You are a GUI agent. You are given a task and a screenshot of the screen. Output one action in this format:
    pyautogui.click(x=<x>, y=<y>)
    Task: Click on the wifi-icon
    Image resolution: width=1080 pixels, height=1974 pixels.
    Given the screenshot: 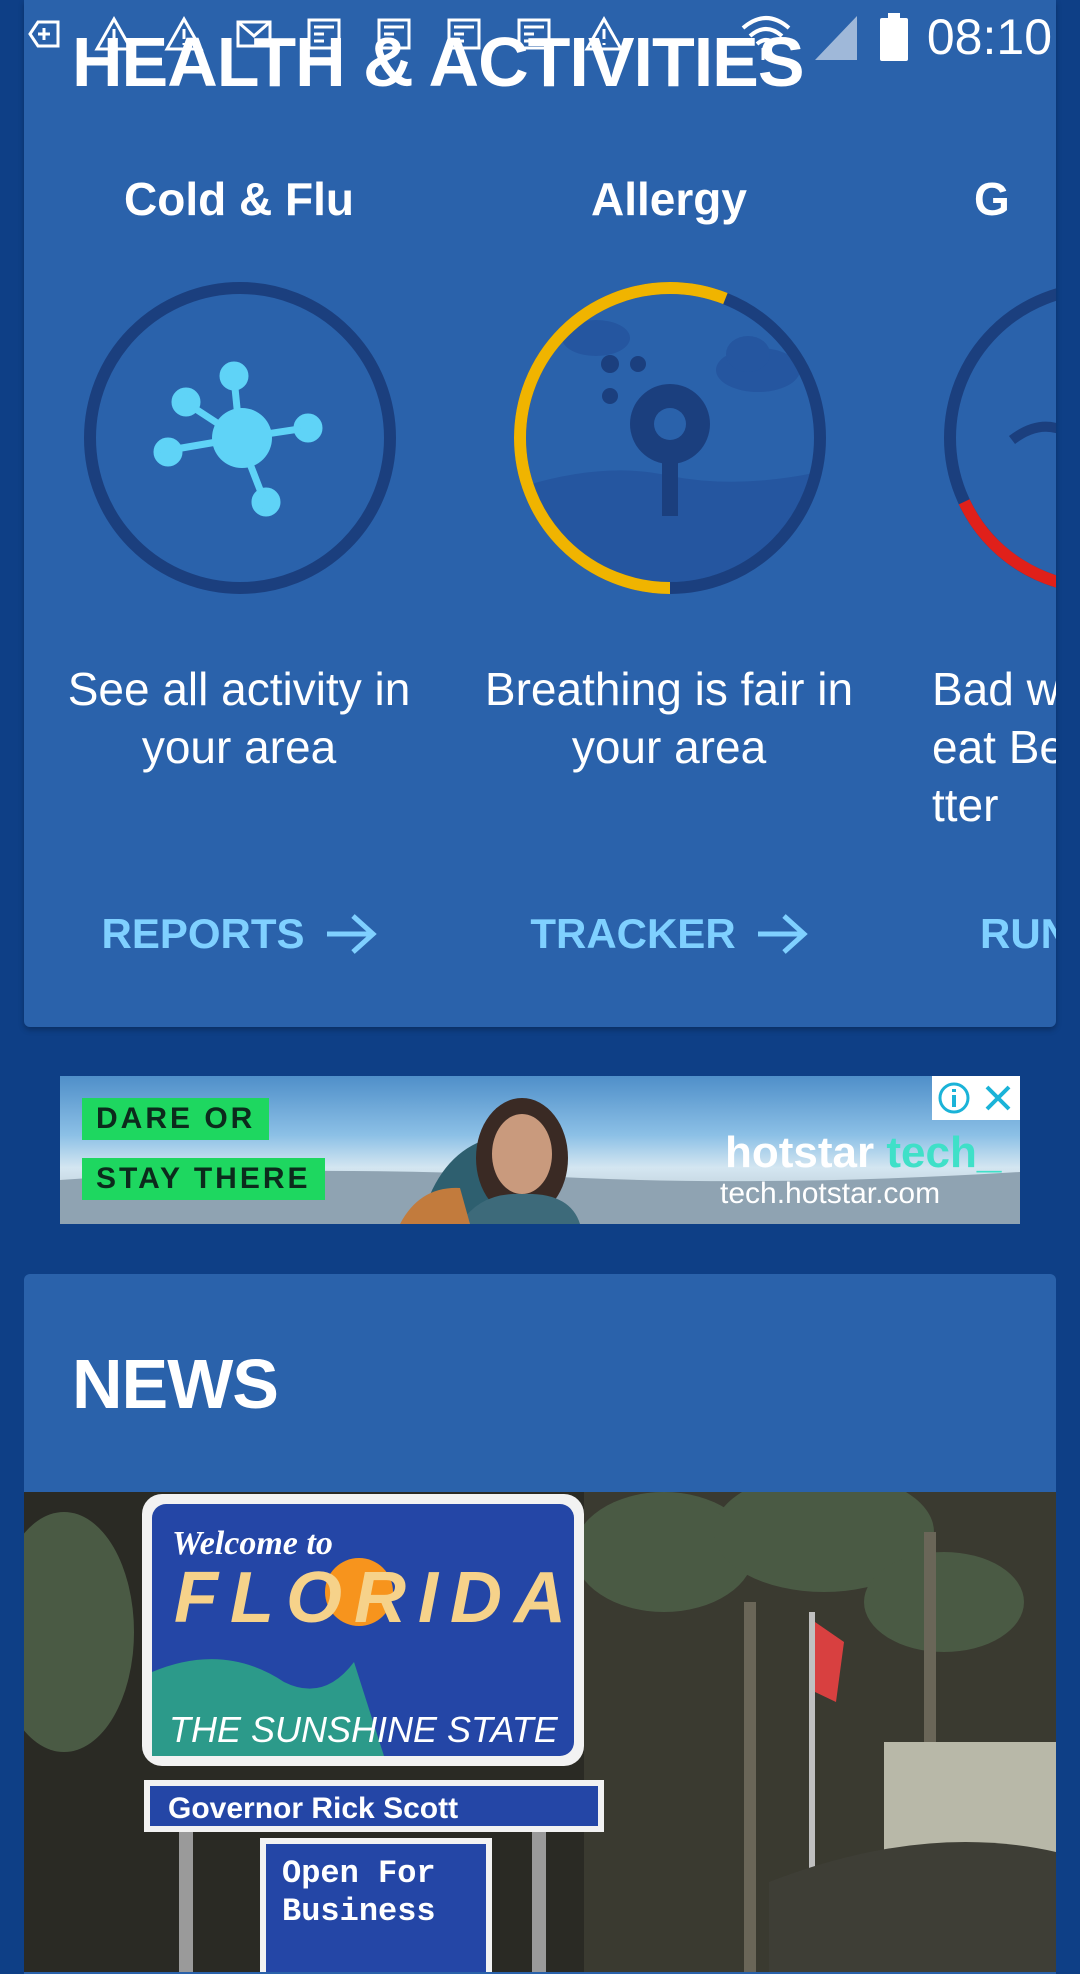 What is the action you would take?
    pyautogui.click(x=766, y=38)
    